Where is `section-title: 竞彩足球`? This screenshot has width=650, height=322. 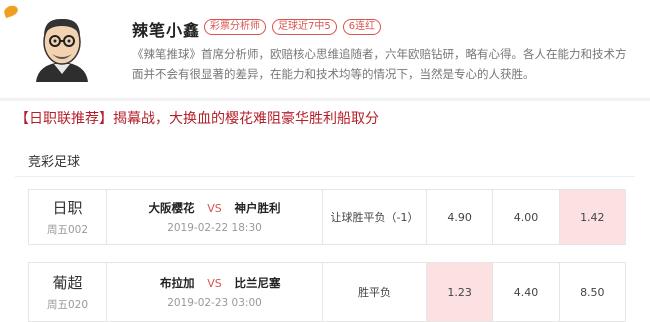 section-title: 竞彩足球 is located at coordinates (54, 162).